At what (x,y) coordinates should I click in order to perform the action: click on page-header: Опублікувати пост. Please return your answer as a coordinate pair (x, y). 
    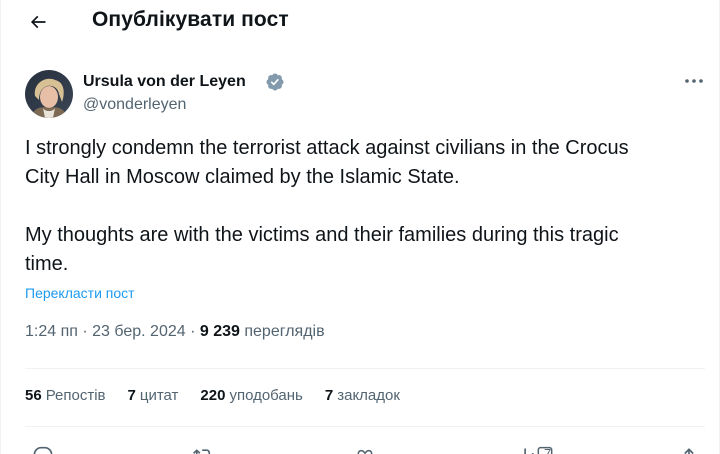
    Looking at the image, I should click on (360, 22).